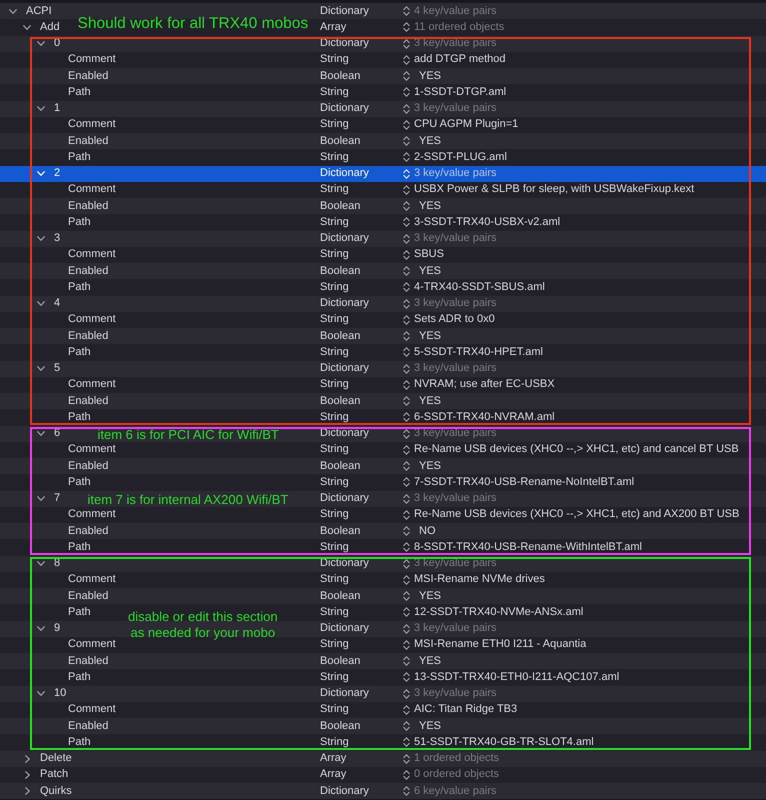 The image size is (766, 800). What do you see at coordinates (479, 287) in the screenshot?
I see `value-text: 4-TRX40-SSDT-SBUS.aml` at bounding box center [479, 287].